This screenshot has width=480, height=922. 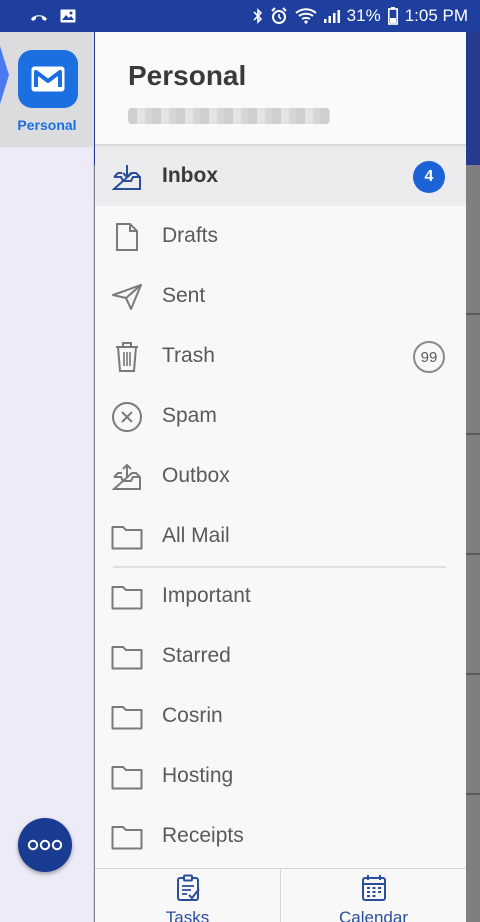 I want to click on drawer-account-title: Personal, so click(x=187, y=75).